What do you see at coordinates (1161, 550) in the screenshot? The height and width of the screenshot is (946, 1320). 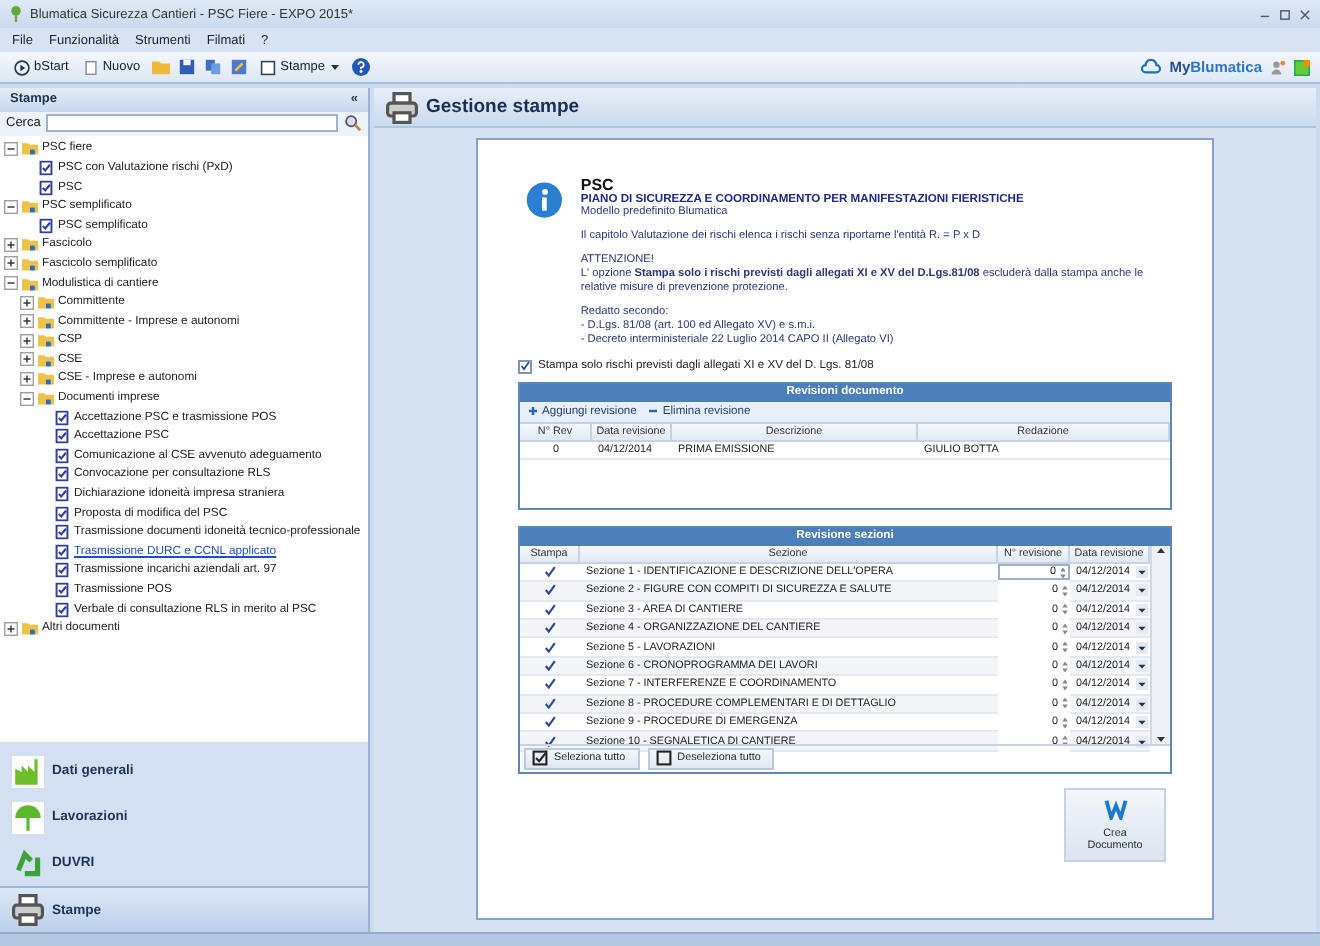 I see `up-arrow-icon` at bounding box center [1161, 550].